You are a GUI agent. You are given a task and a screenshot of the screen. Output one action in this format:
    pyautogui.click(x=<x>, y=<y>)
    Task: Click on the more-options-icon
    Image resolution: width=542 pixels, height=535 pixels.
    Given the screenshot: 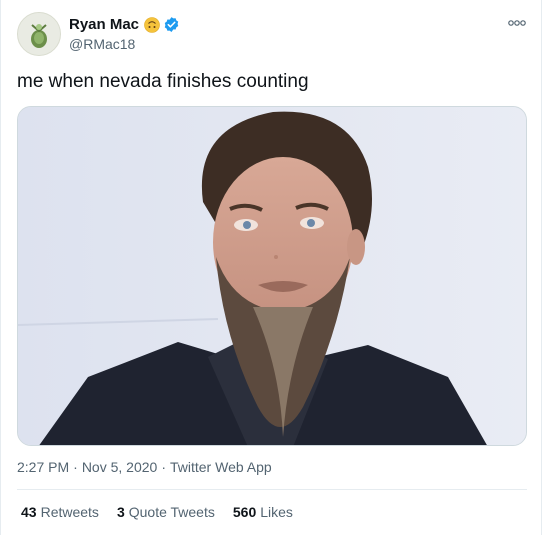 What is the action you would take?
    pyautogui.click(x=517, y=23)
    